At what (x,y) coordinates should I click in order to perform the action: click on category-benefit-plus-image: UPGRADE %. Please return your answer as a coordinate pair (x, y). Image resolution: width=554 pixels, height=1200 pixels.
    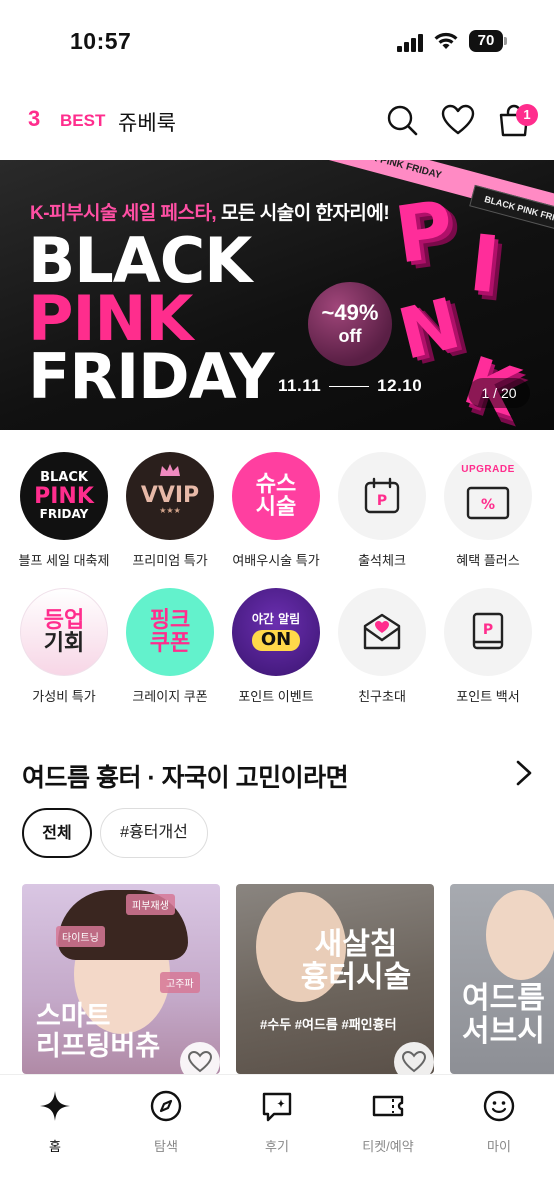
    Looking at the image, I should click on (488, 496).